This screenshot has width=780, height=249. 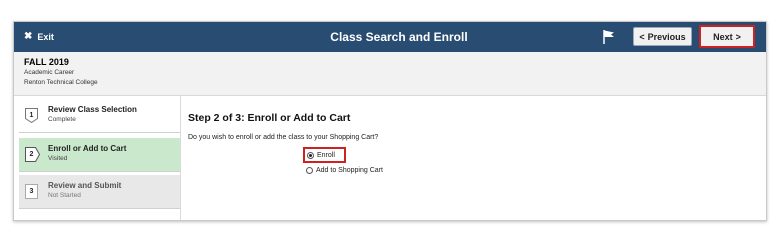 What do you see at coordinates (85, 185) in the screenshot?
I see `step-name: Review and Submit` at bounding box center [85, 185].